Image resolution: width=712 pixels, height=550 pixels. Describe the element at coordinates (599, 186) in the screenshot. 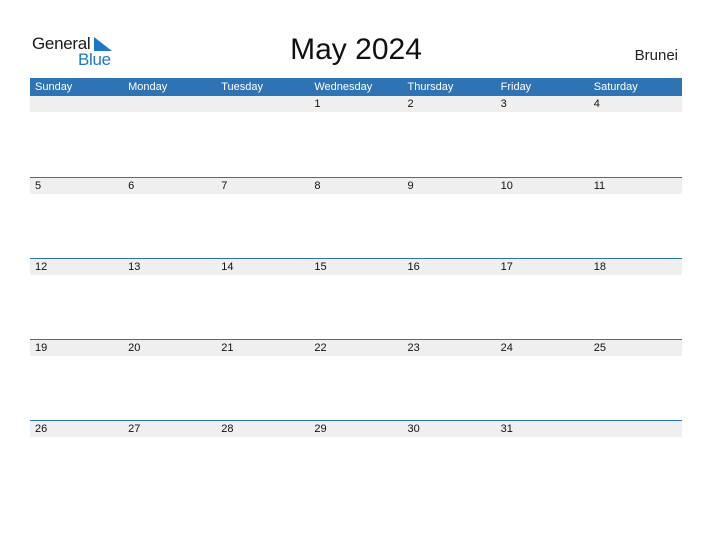

I see `day-cell: 11` at that location.